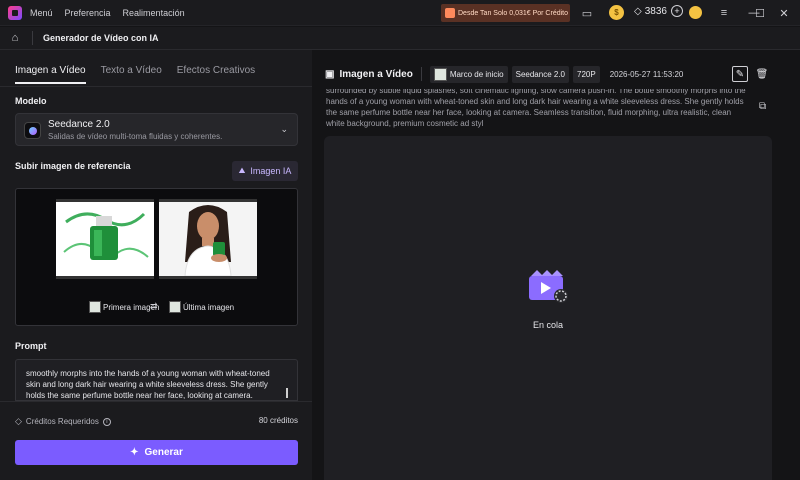 The width and height of the screenshot is (800, 480). I want to click on sparkle-icon: ✦, so click(134, 452).